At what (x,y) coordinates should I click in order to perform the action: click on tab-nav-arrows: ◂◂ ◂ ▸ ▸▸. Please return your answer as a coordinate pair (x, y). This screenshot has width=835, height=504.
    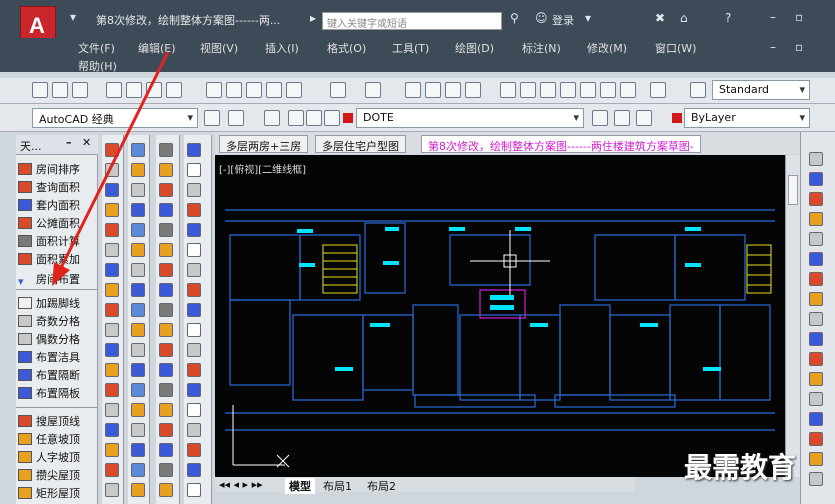
    Looking at the image, I should click on (241, 484).